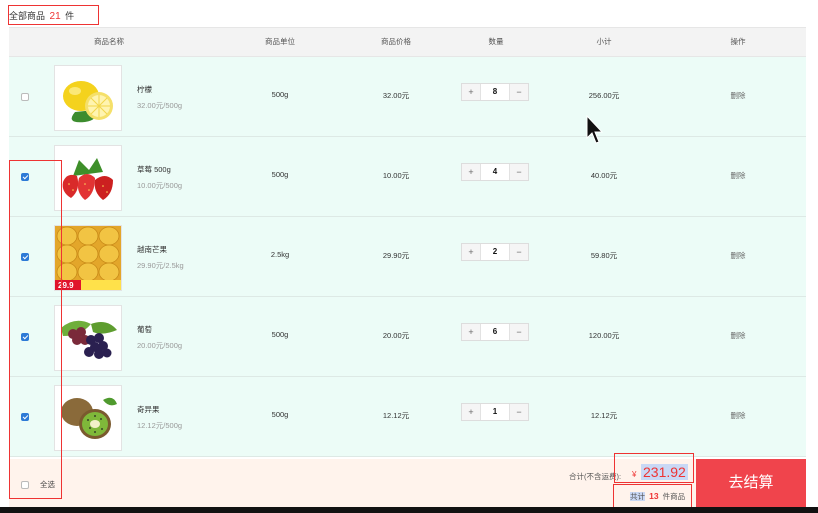 The width and height of the screenshot is (818, 513). I want to click on highlight-box-item-count, so click(652, 496).